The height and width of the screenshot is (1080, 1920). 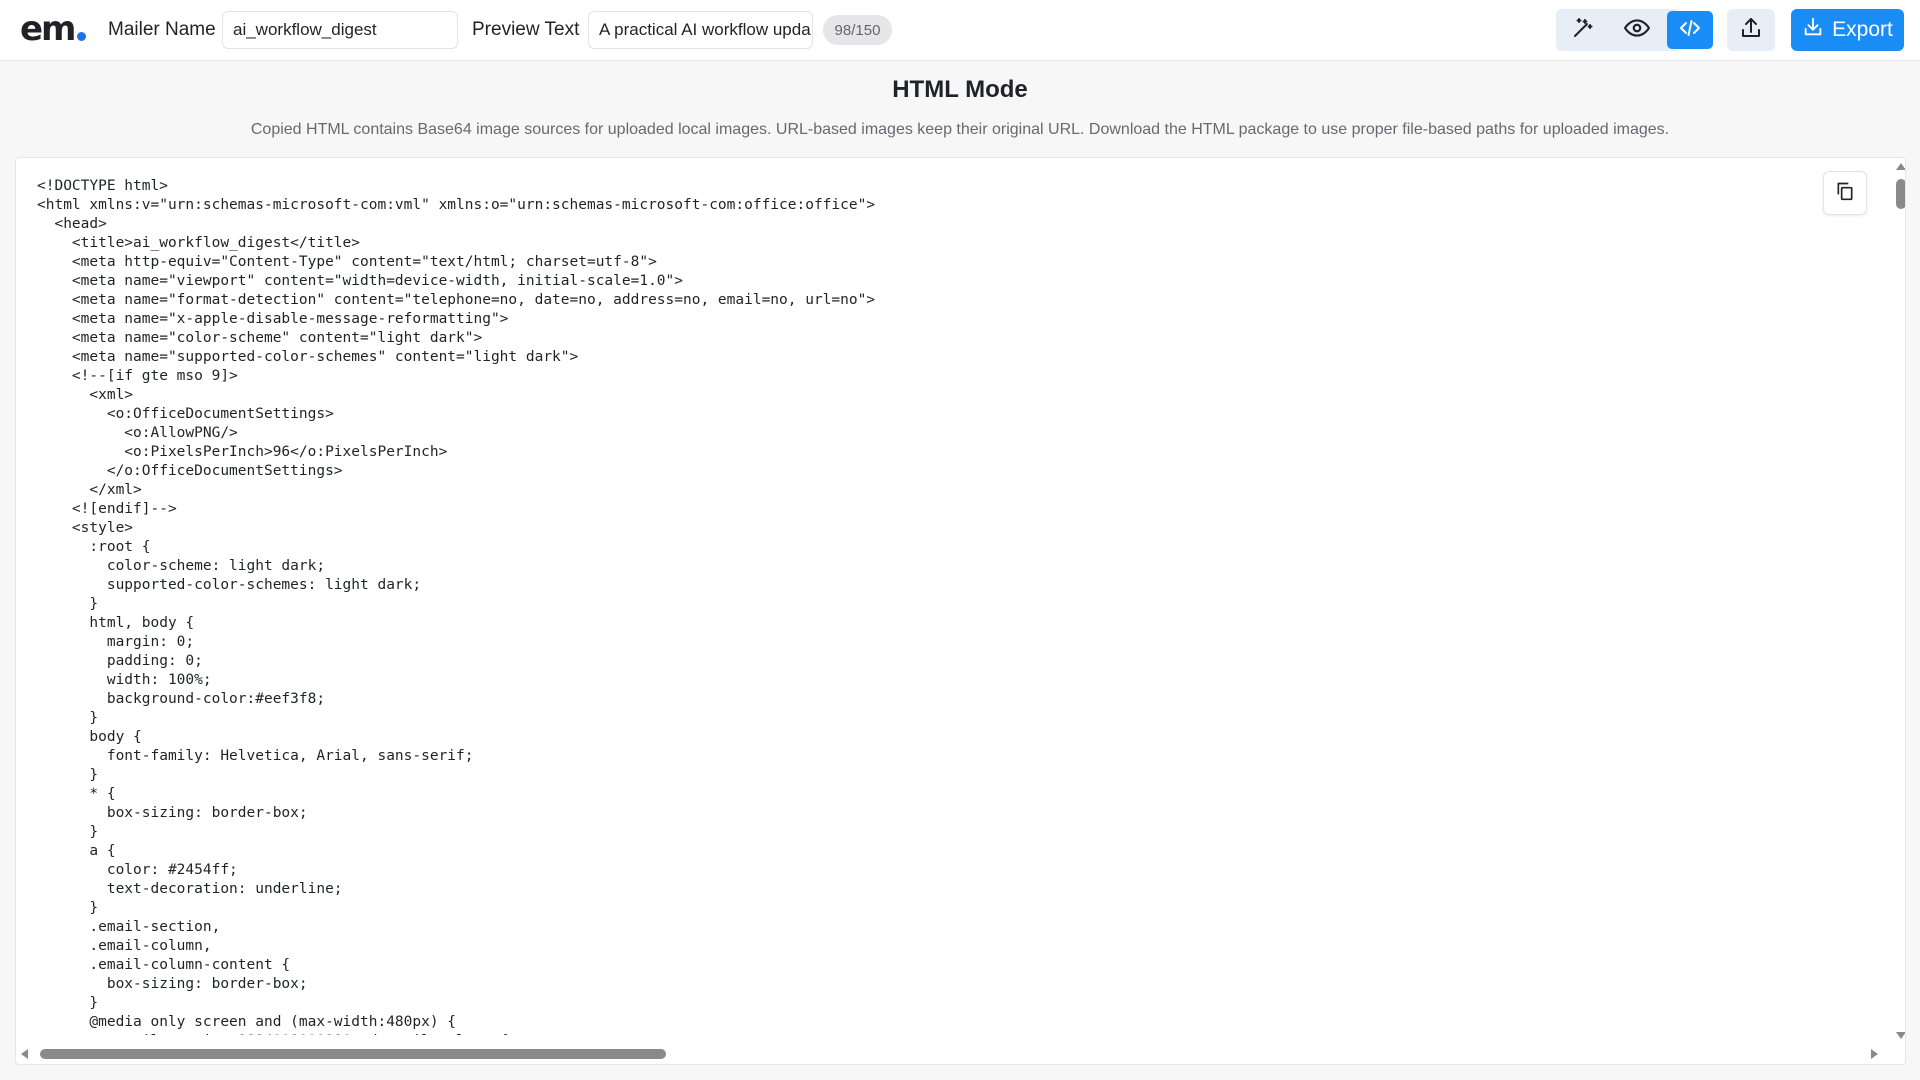 What do you see at coordinates (124, 680) in the screenshot?
I see `code-line: width: 100%;` at bounding box center [124, 680].